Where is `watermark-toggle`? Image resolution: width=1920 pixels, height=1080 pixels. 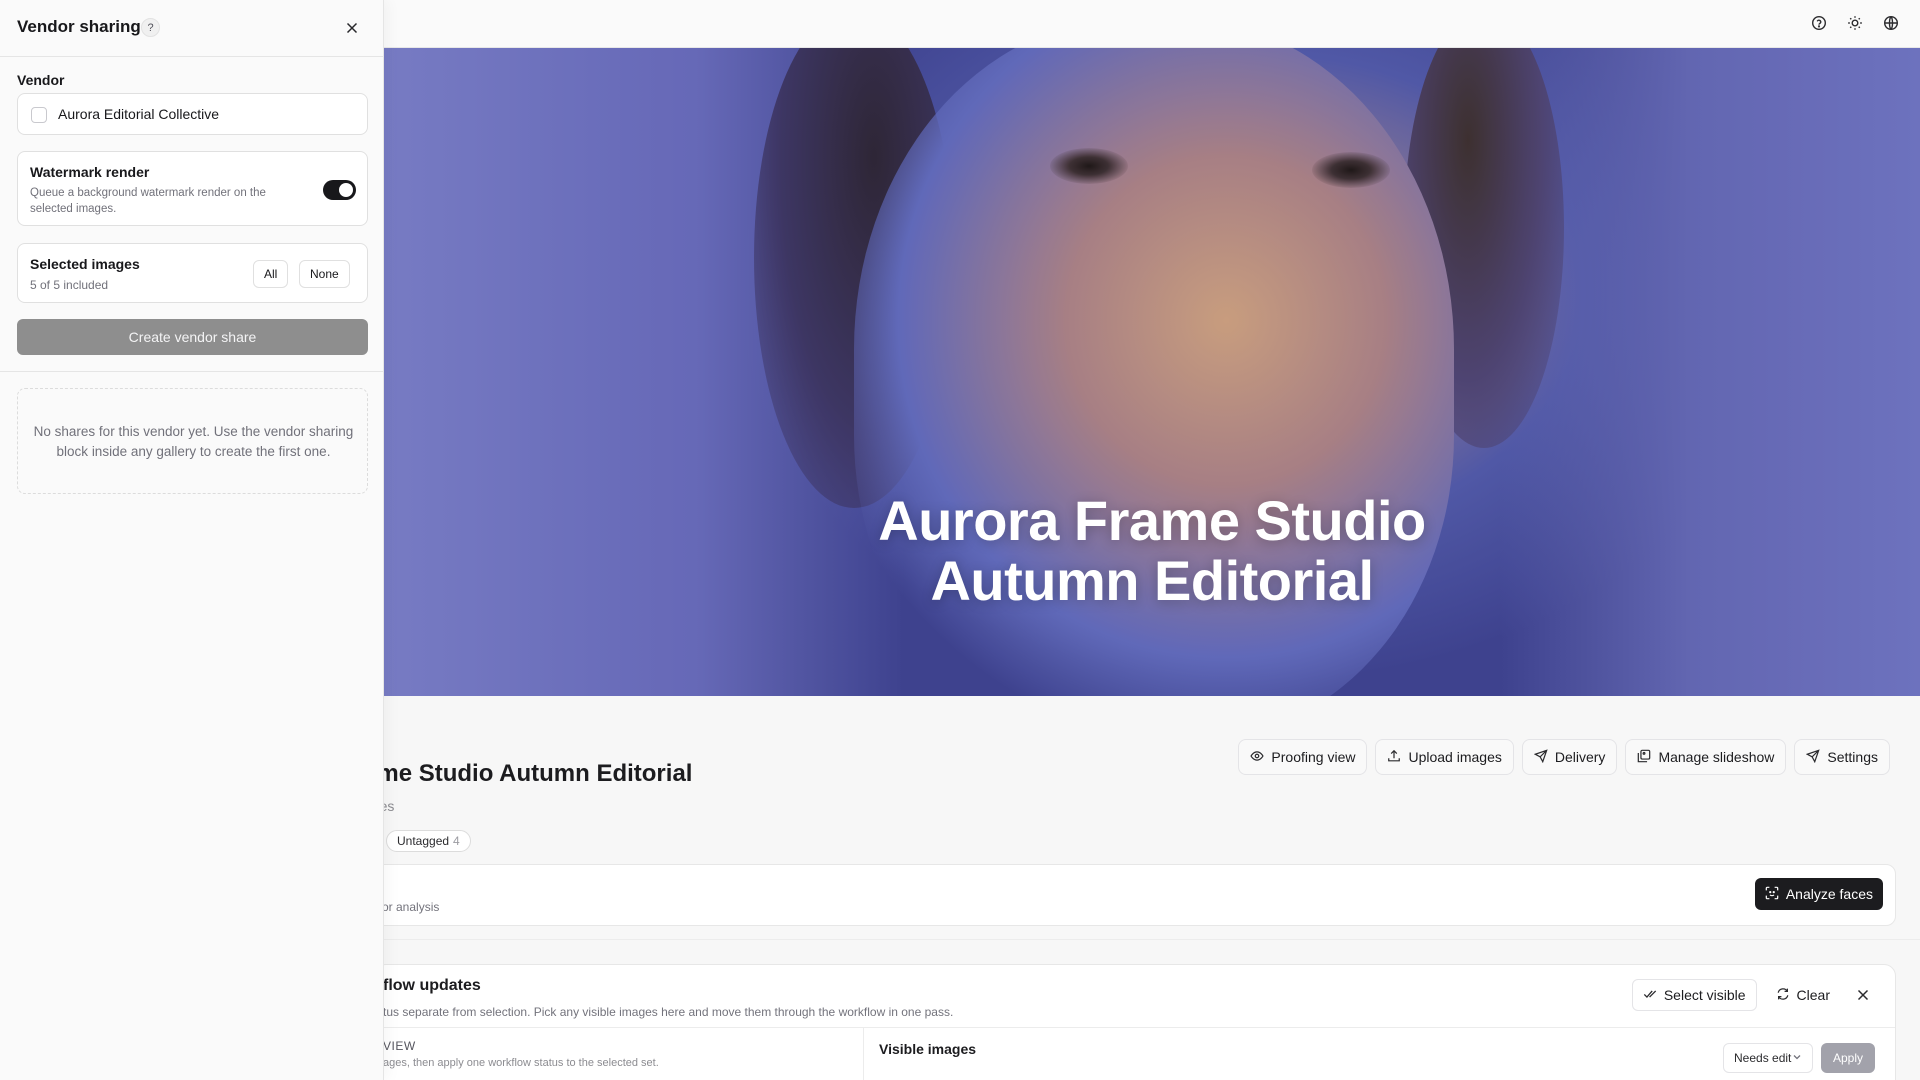 watermark-toggle is located at coordinates (339, 190).